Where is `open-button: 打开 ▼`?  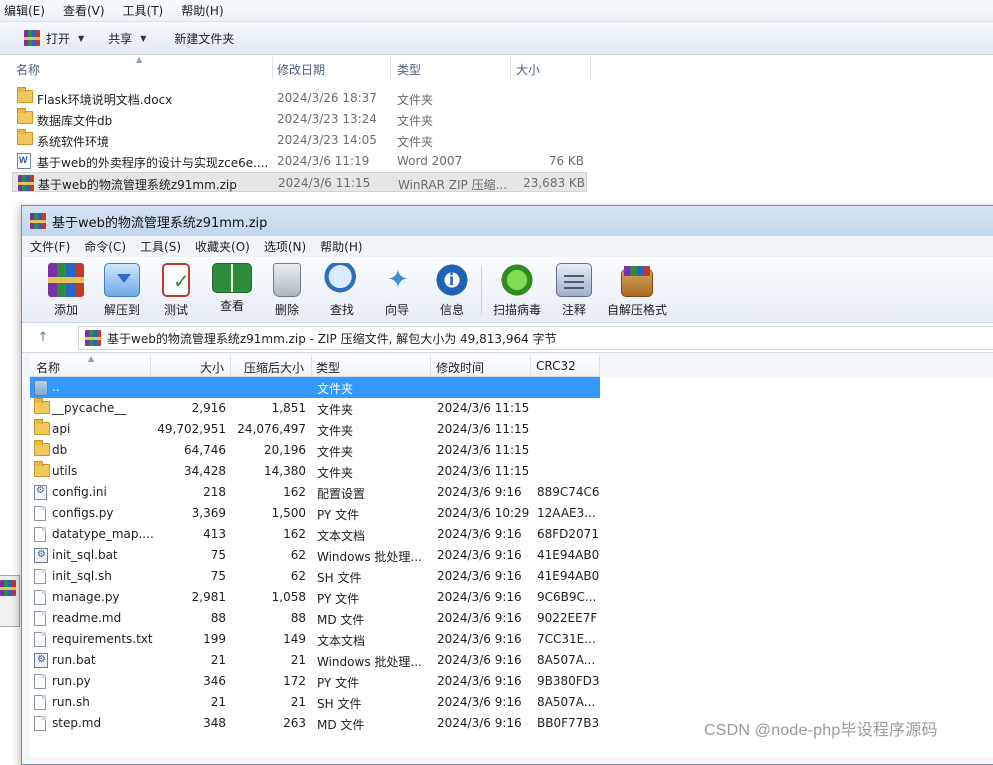 open-button: 打开 ▼ is located at coordinates (54, 38).